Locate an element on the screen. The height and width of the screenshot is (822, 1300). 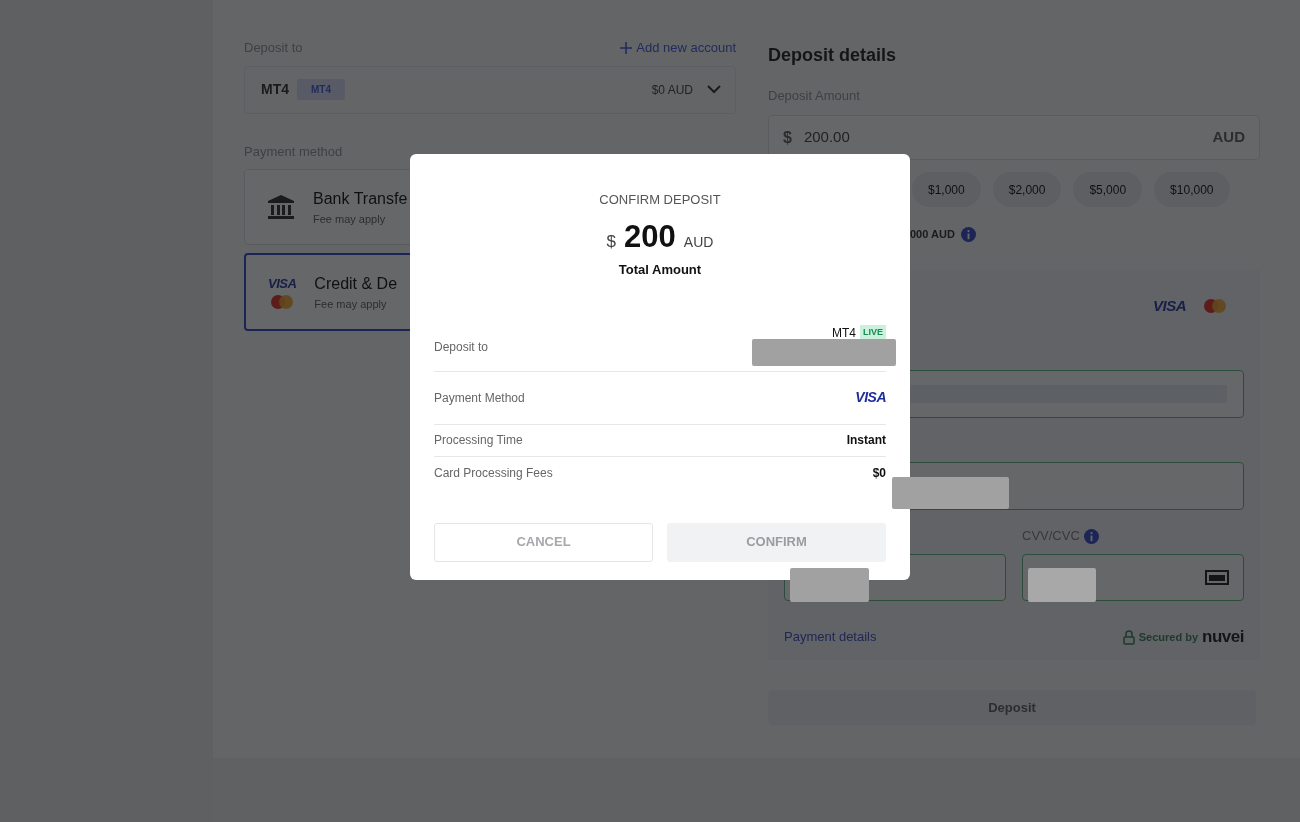
detail-value: MT4 is located at coordinates (844, 333).